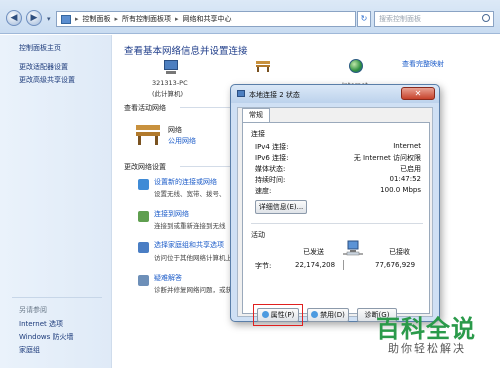 The height and width of the screenshot is (368, 500). What do you see at coordinates (193, 258) in the screenshot?
I see `task-homegroup-desc: 访问位于其他网络计算机上` at bounding box center [193, 258].